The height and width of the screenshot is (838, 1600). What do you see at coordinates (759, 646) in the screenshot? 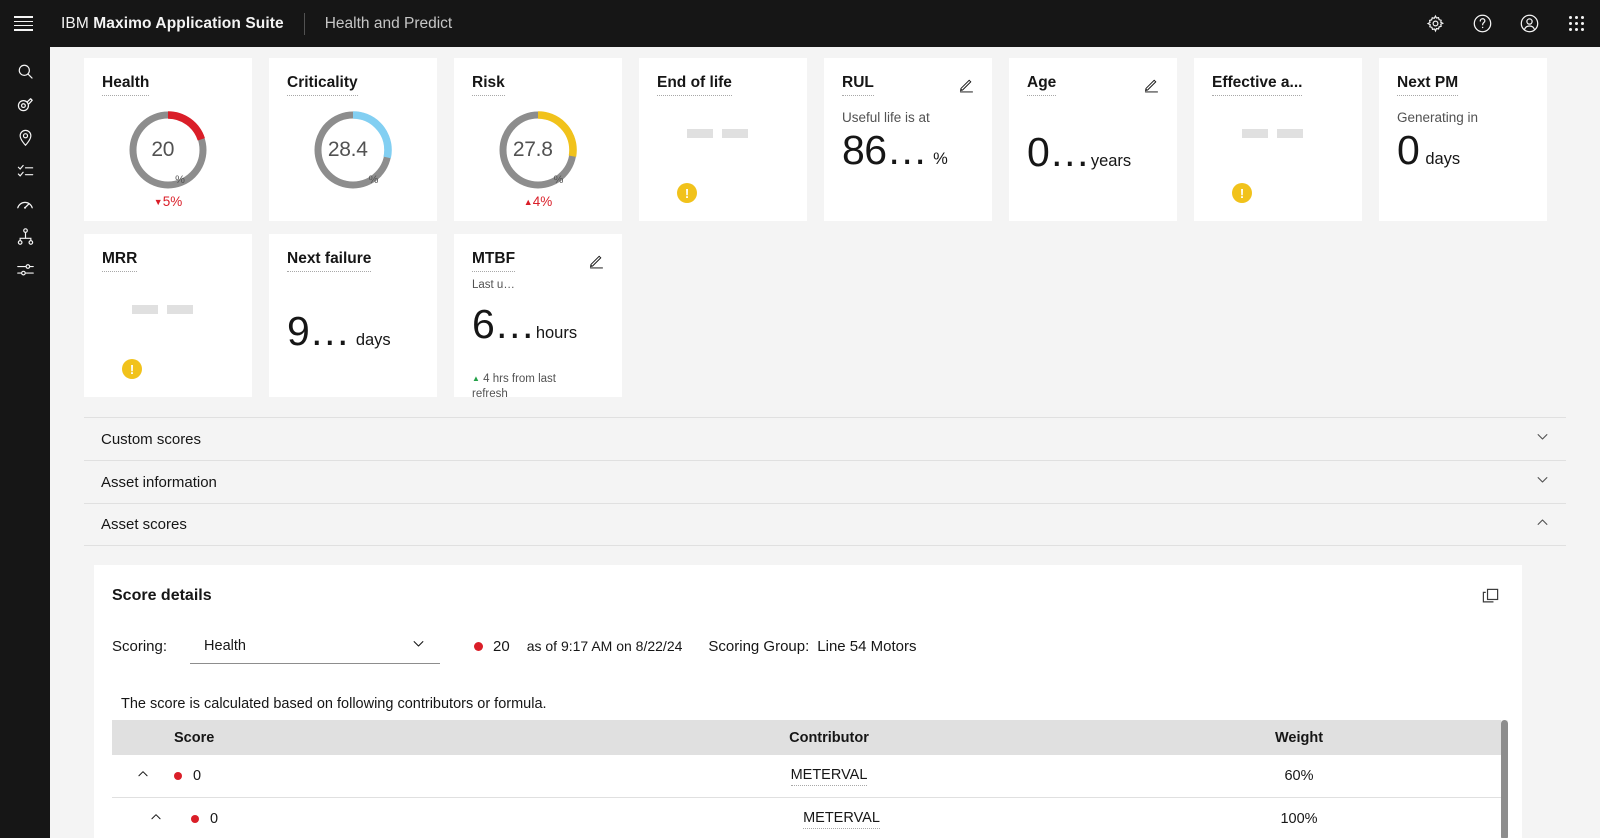
I see `scoring-group-label: Scoring Group:` at bounding box center [759, 646].